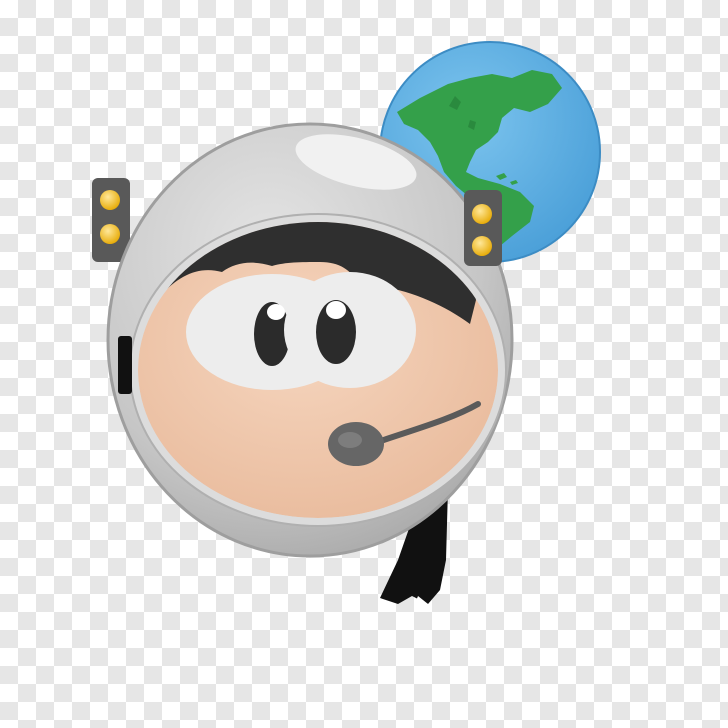  What do you see at coordinates (350, 330) in the screenshot?
I see `right-eye` at bounding box center [350, 330].